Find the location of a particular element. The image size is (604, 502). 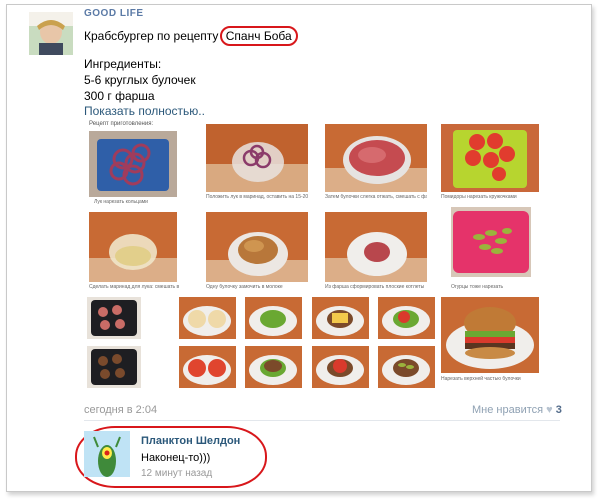

recipe-photo-marinating-onion is located at coordinates (257, 158).